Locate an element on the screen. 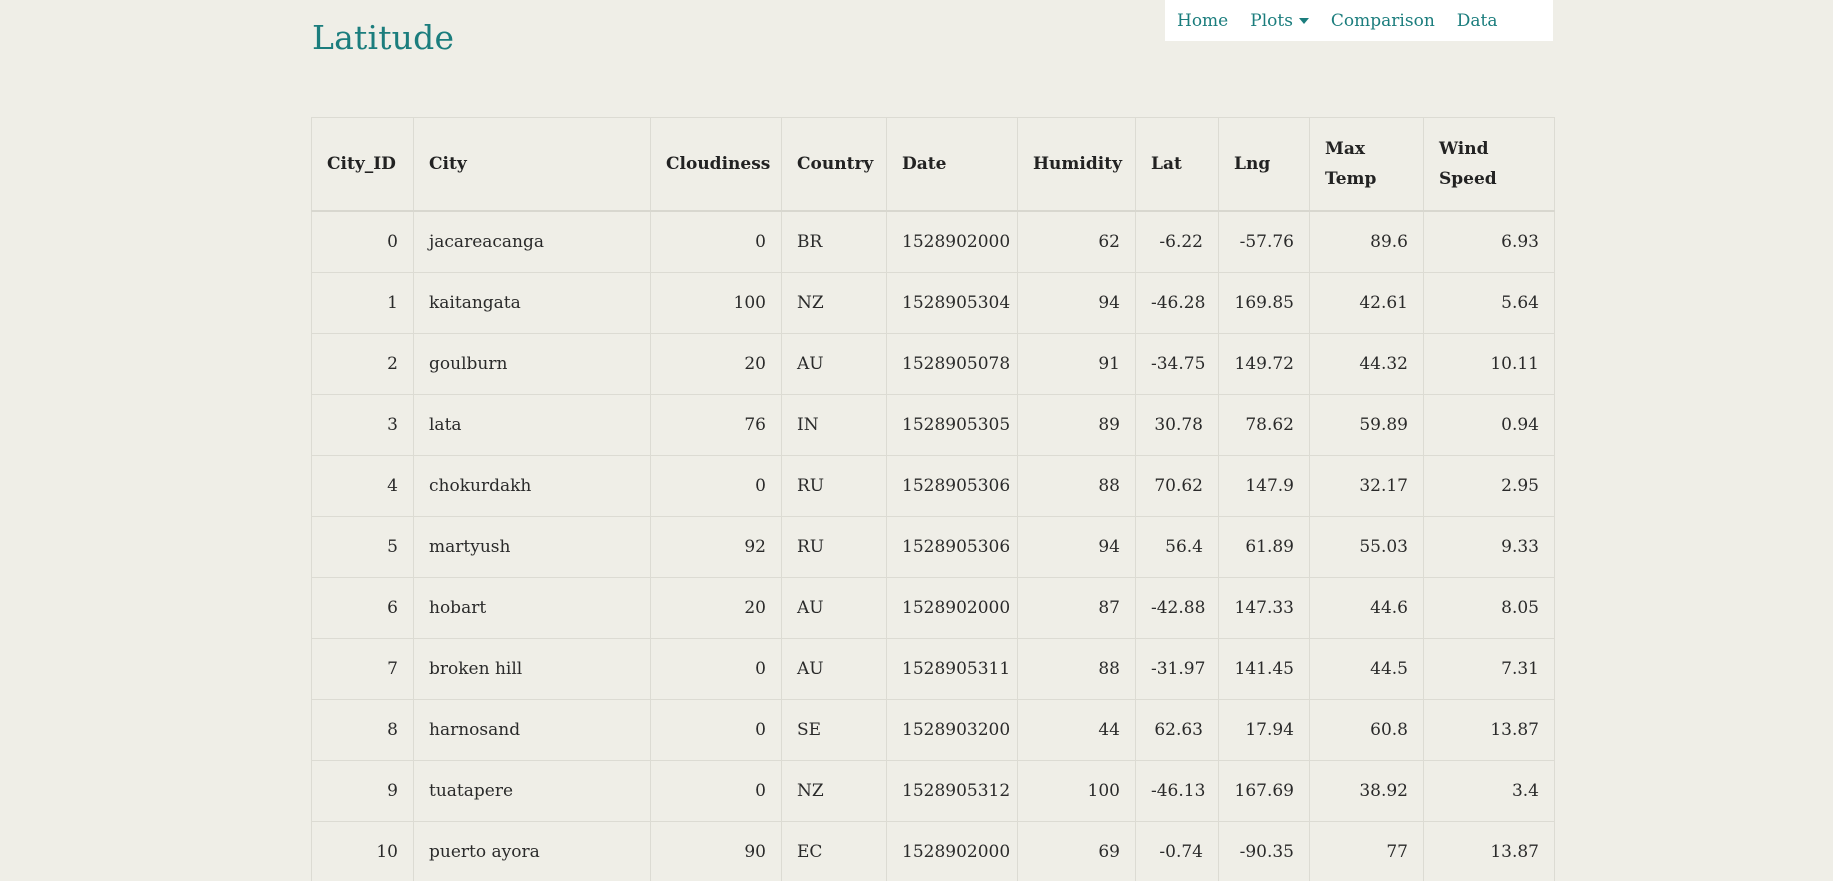 The image size is (1833, 881). cell-city-id: 5 is located at coordinates (362, 547).